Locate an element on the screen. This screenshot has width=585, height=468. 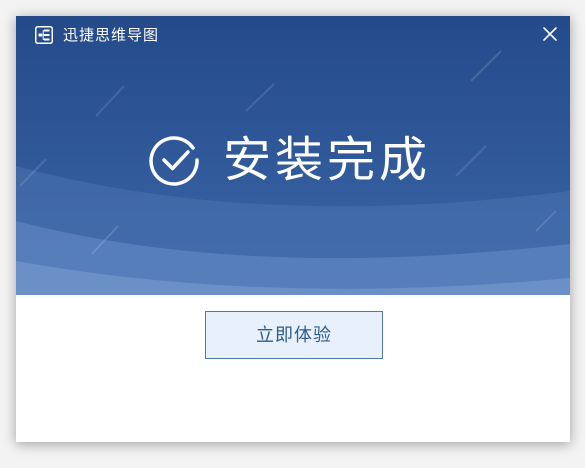
close-icon is located at coordinates (550, 34).